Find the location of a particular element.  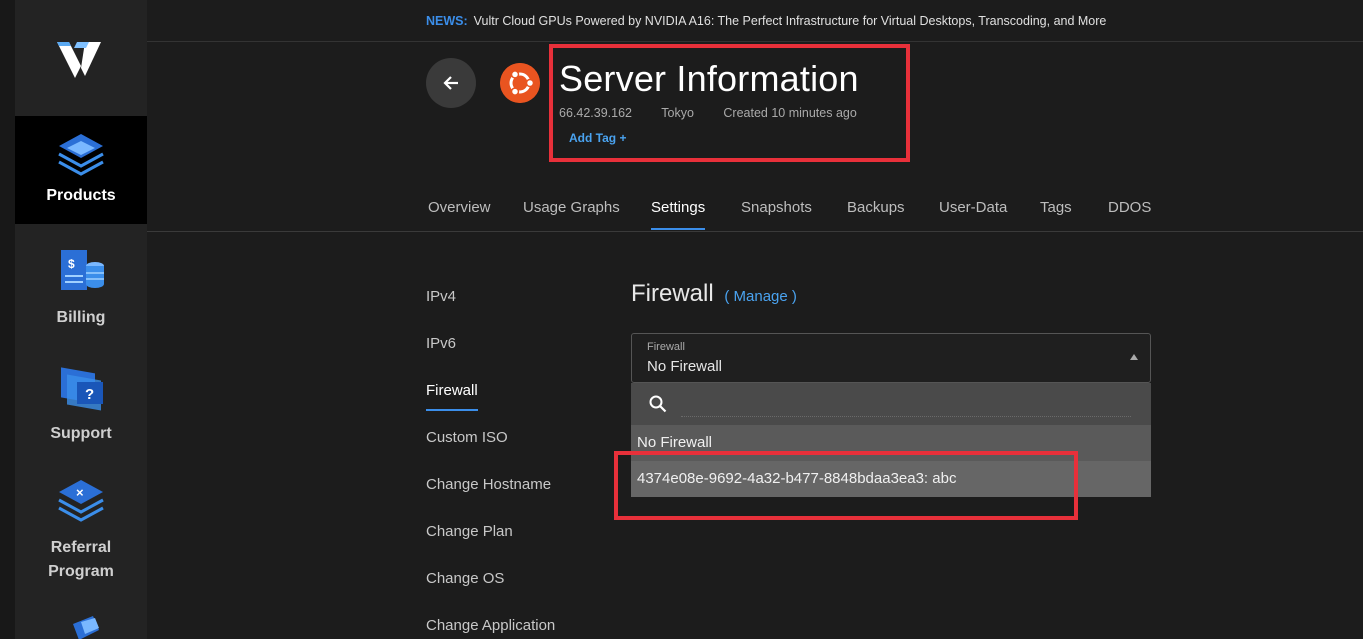

settings-item-ipv4: IPv4 is located at coordinates (441, 296).